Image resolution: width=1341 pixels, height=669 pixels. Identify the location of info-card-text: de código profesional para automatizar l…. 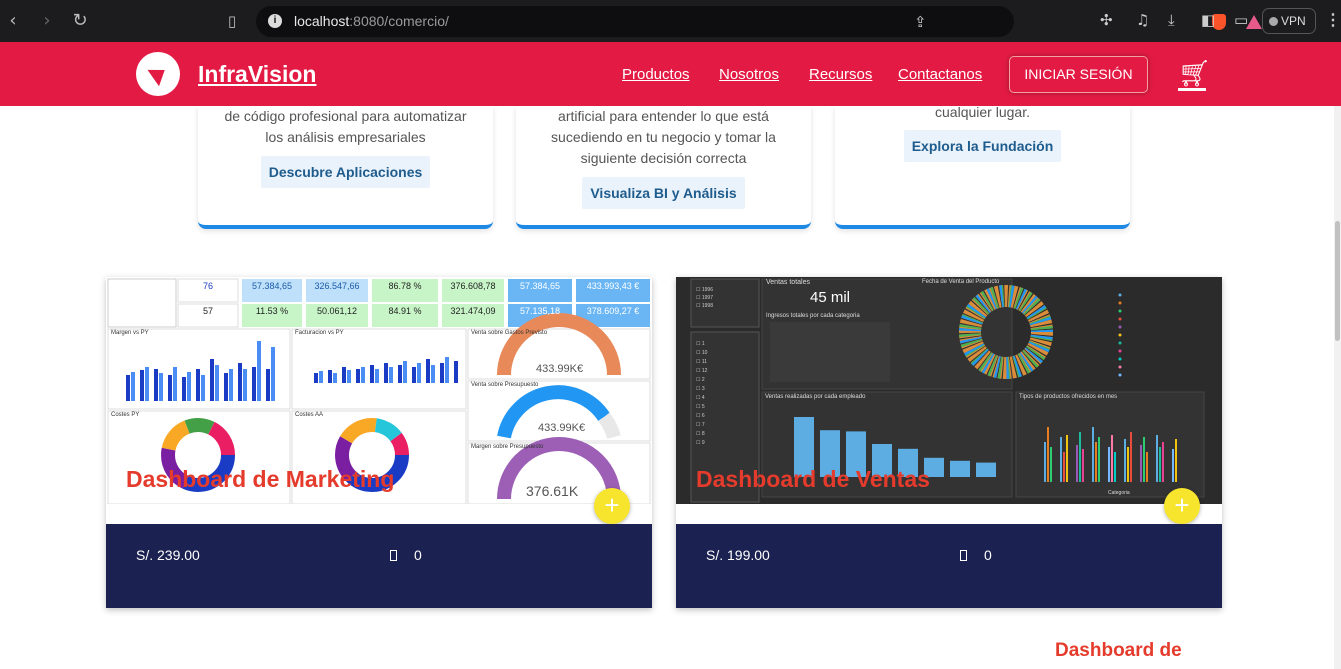
(345, 127).